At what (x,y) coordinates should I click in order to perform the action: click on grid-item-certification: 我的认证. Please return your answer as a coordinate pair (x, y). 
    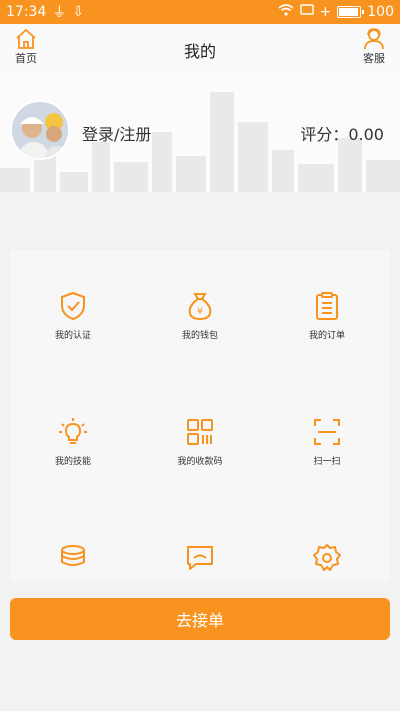
    Looking at the image, I should click on (73, 315).